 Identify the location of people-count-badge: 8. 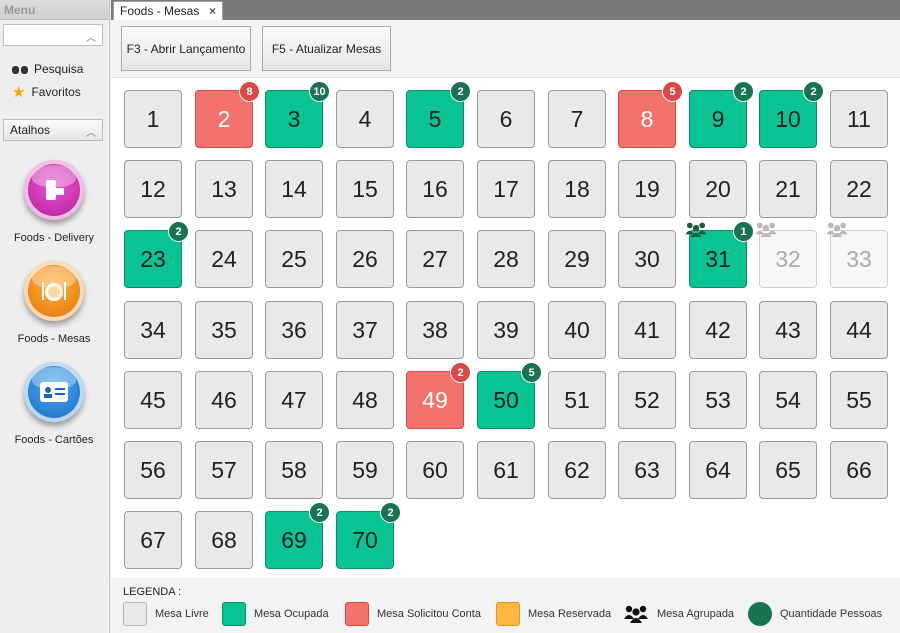
(249, 91).